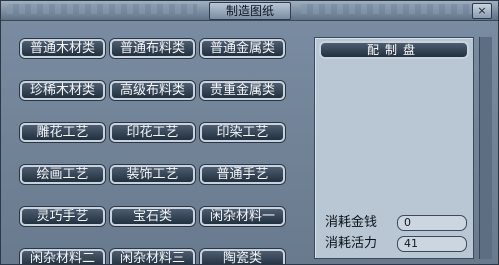 The height and width of the screenshot is (265, 499). I want to click on category-button-printing-craft: 印花工艺, so click(152, 132).